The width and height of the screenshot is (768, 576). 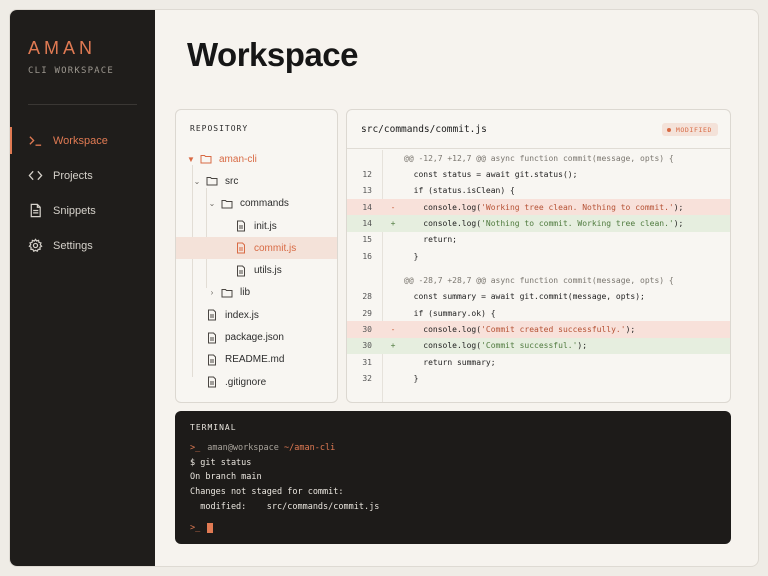 What do you see at coordinates (242, 315) in the screenshot?
I see `tree-item-label: index.js` at bounding box center [242, 315].